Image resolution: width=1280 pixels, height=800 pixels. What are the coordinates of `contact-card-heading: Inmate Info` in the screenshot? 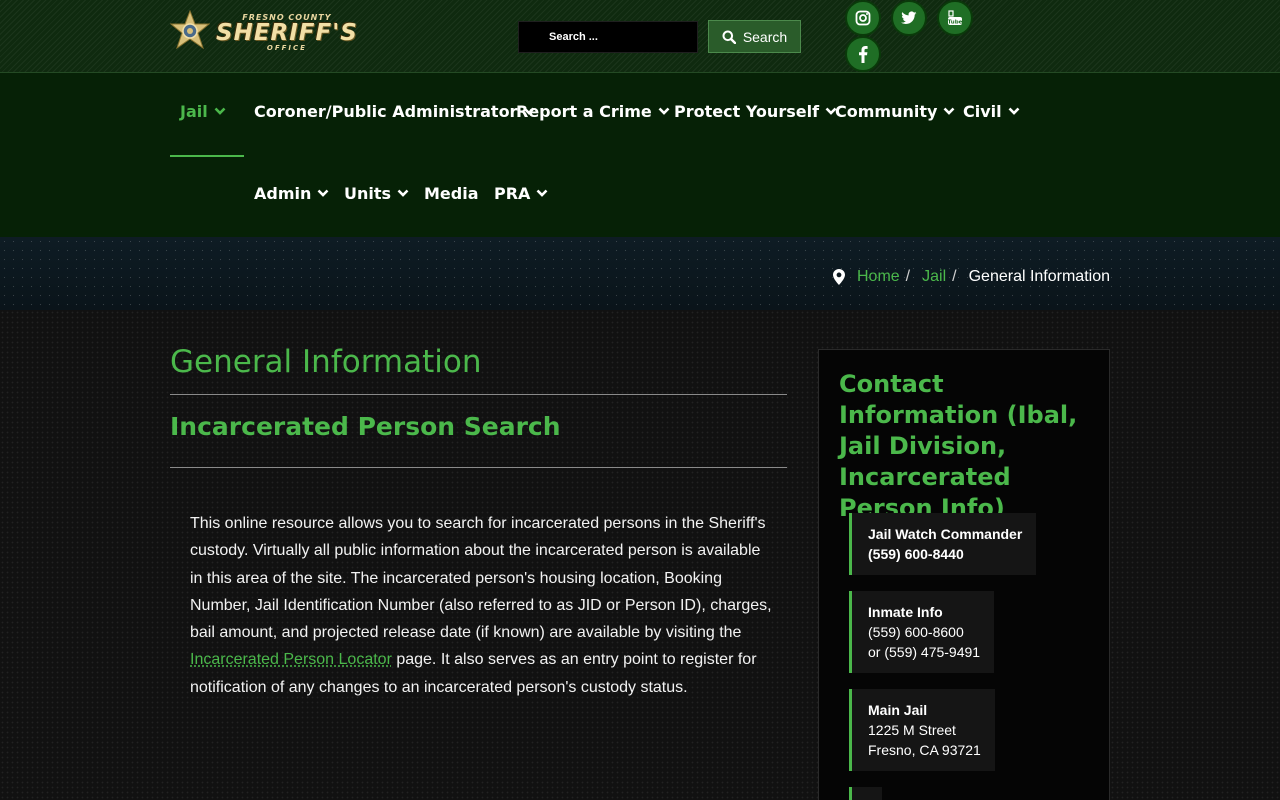 It's located at (905, 612).